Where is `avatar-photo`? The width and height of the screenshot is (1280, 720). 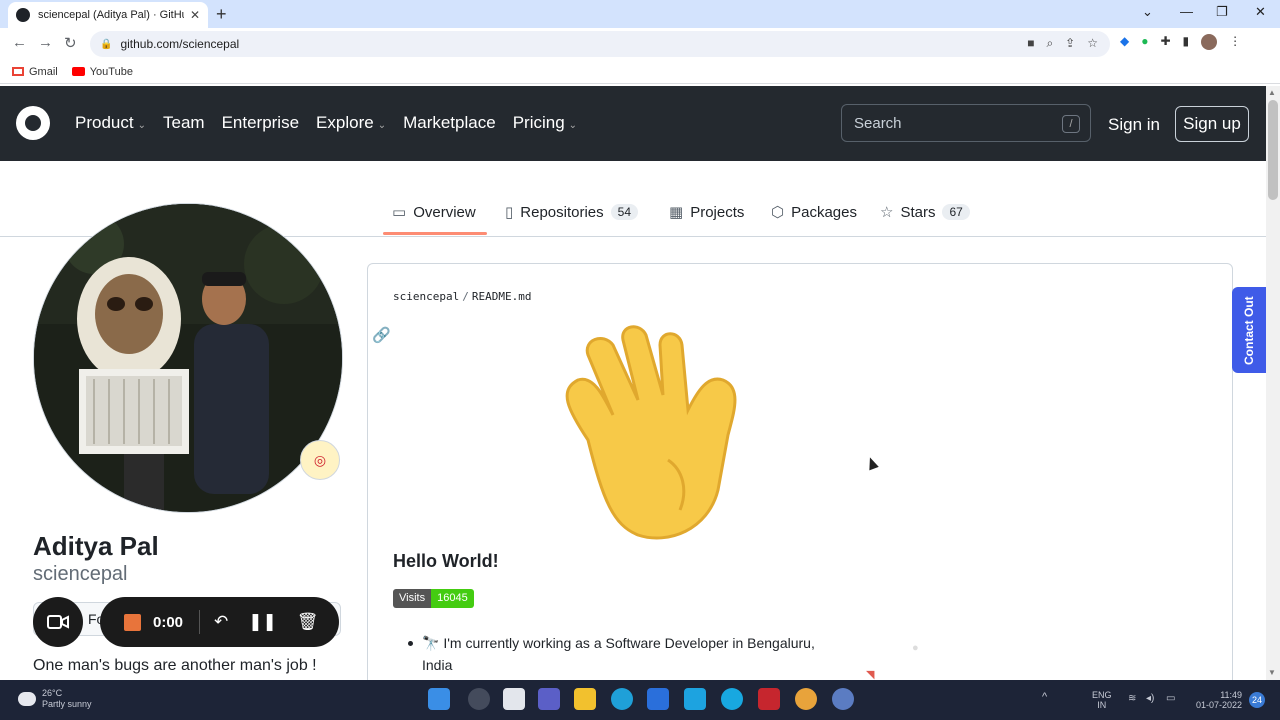 avatar-photo is located at coordinates (188, 358).